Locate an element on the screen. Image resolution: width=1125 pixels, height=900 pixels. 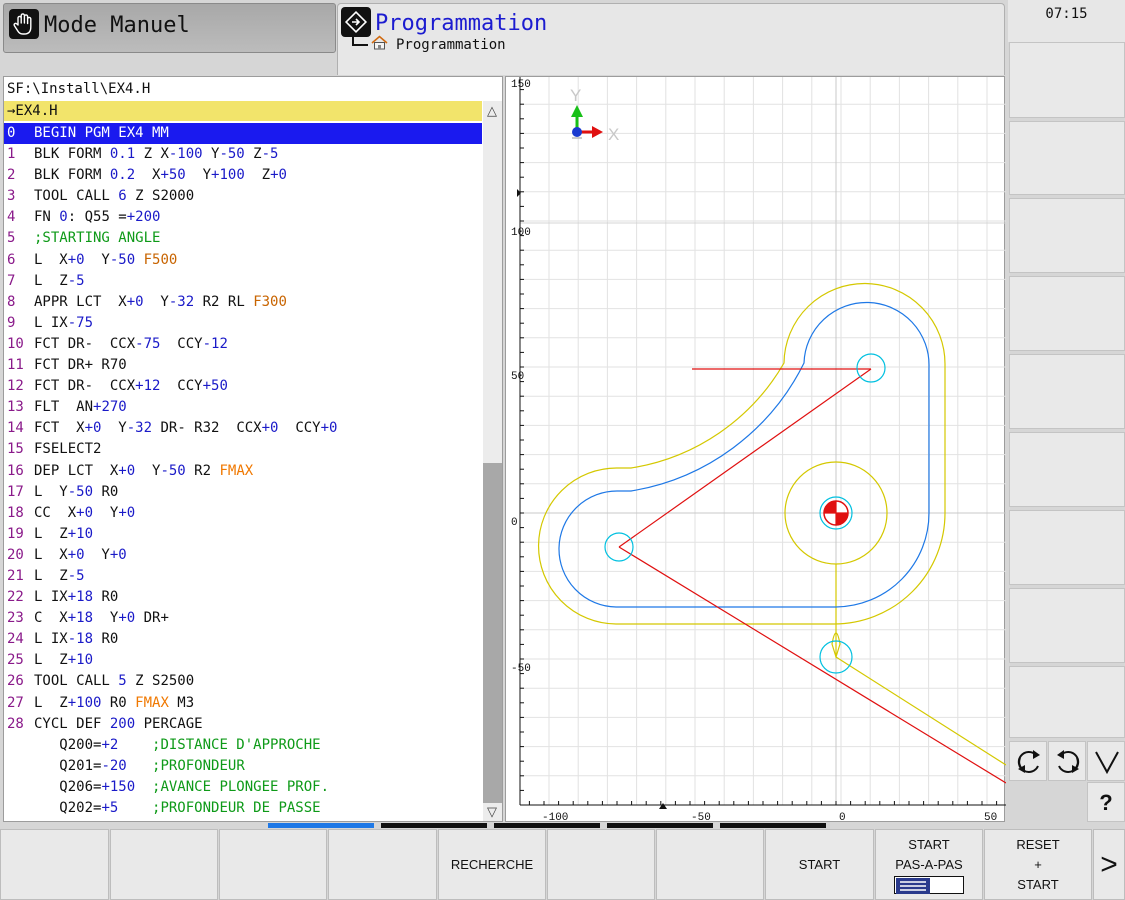
nc-line: 10 FCT DR- CCX-75 CCY-12 is located at coordinates (243, 344).